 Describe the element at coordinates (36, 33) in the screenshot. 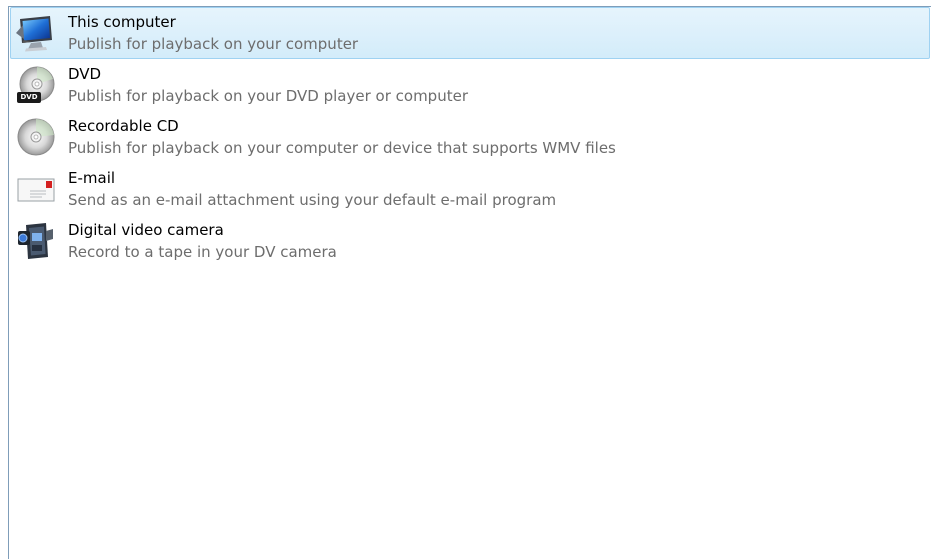

I see `monitor-icon` at that location.